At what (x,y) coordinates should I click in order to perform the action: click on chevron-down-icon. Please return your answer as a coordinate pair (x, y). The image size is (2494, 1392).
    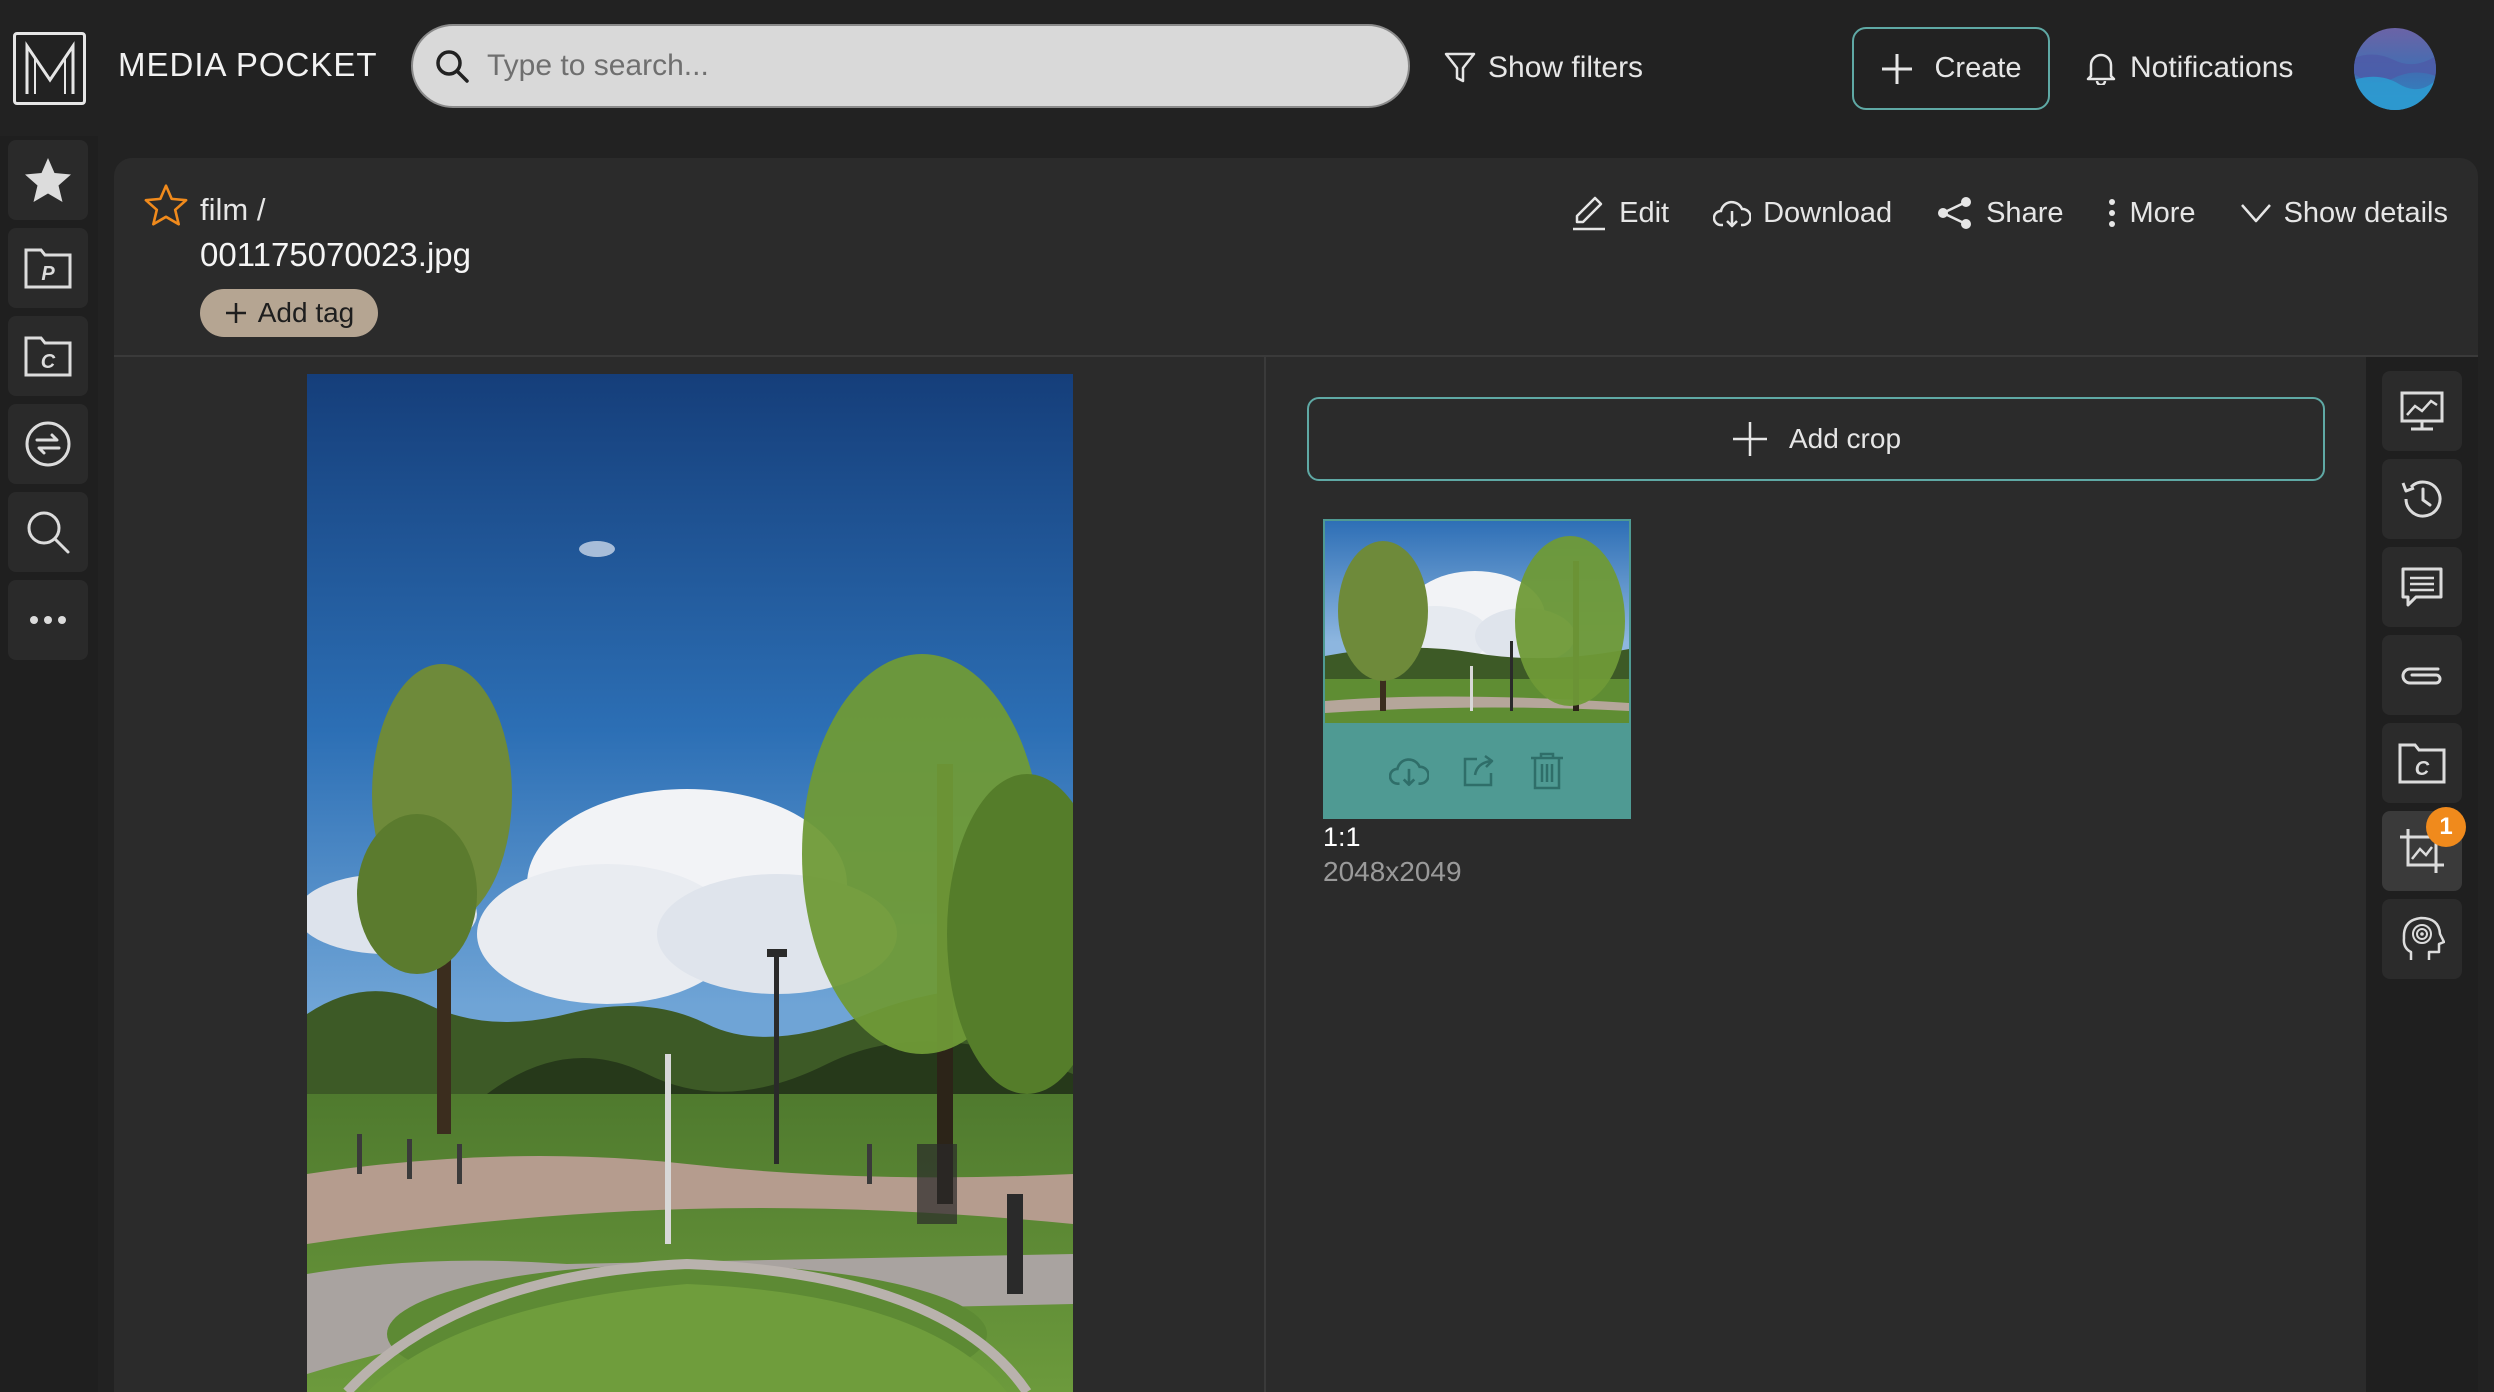
    Looking at the image, I should click on (2256, 213).